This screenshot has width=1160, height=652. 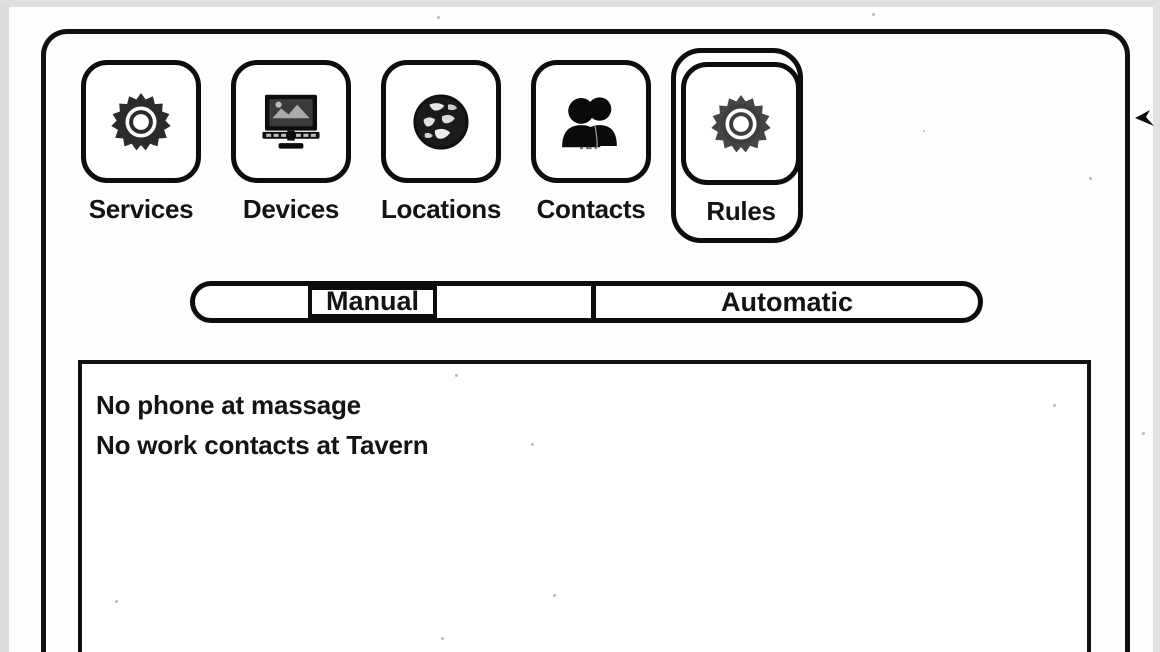 I want to click on monitor-icon, so click(x=291, y=121).